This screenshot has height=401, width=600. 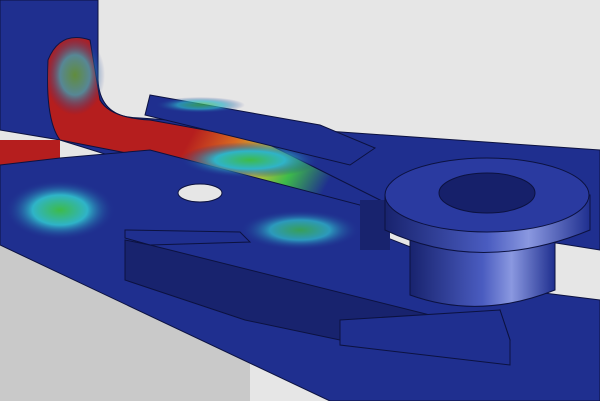 What do you see at coordinates (200, 193) in the screenshot?
I see `plate-hole` at bounding box center [200, 193].